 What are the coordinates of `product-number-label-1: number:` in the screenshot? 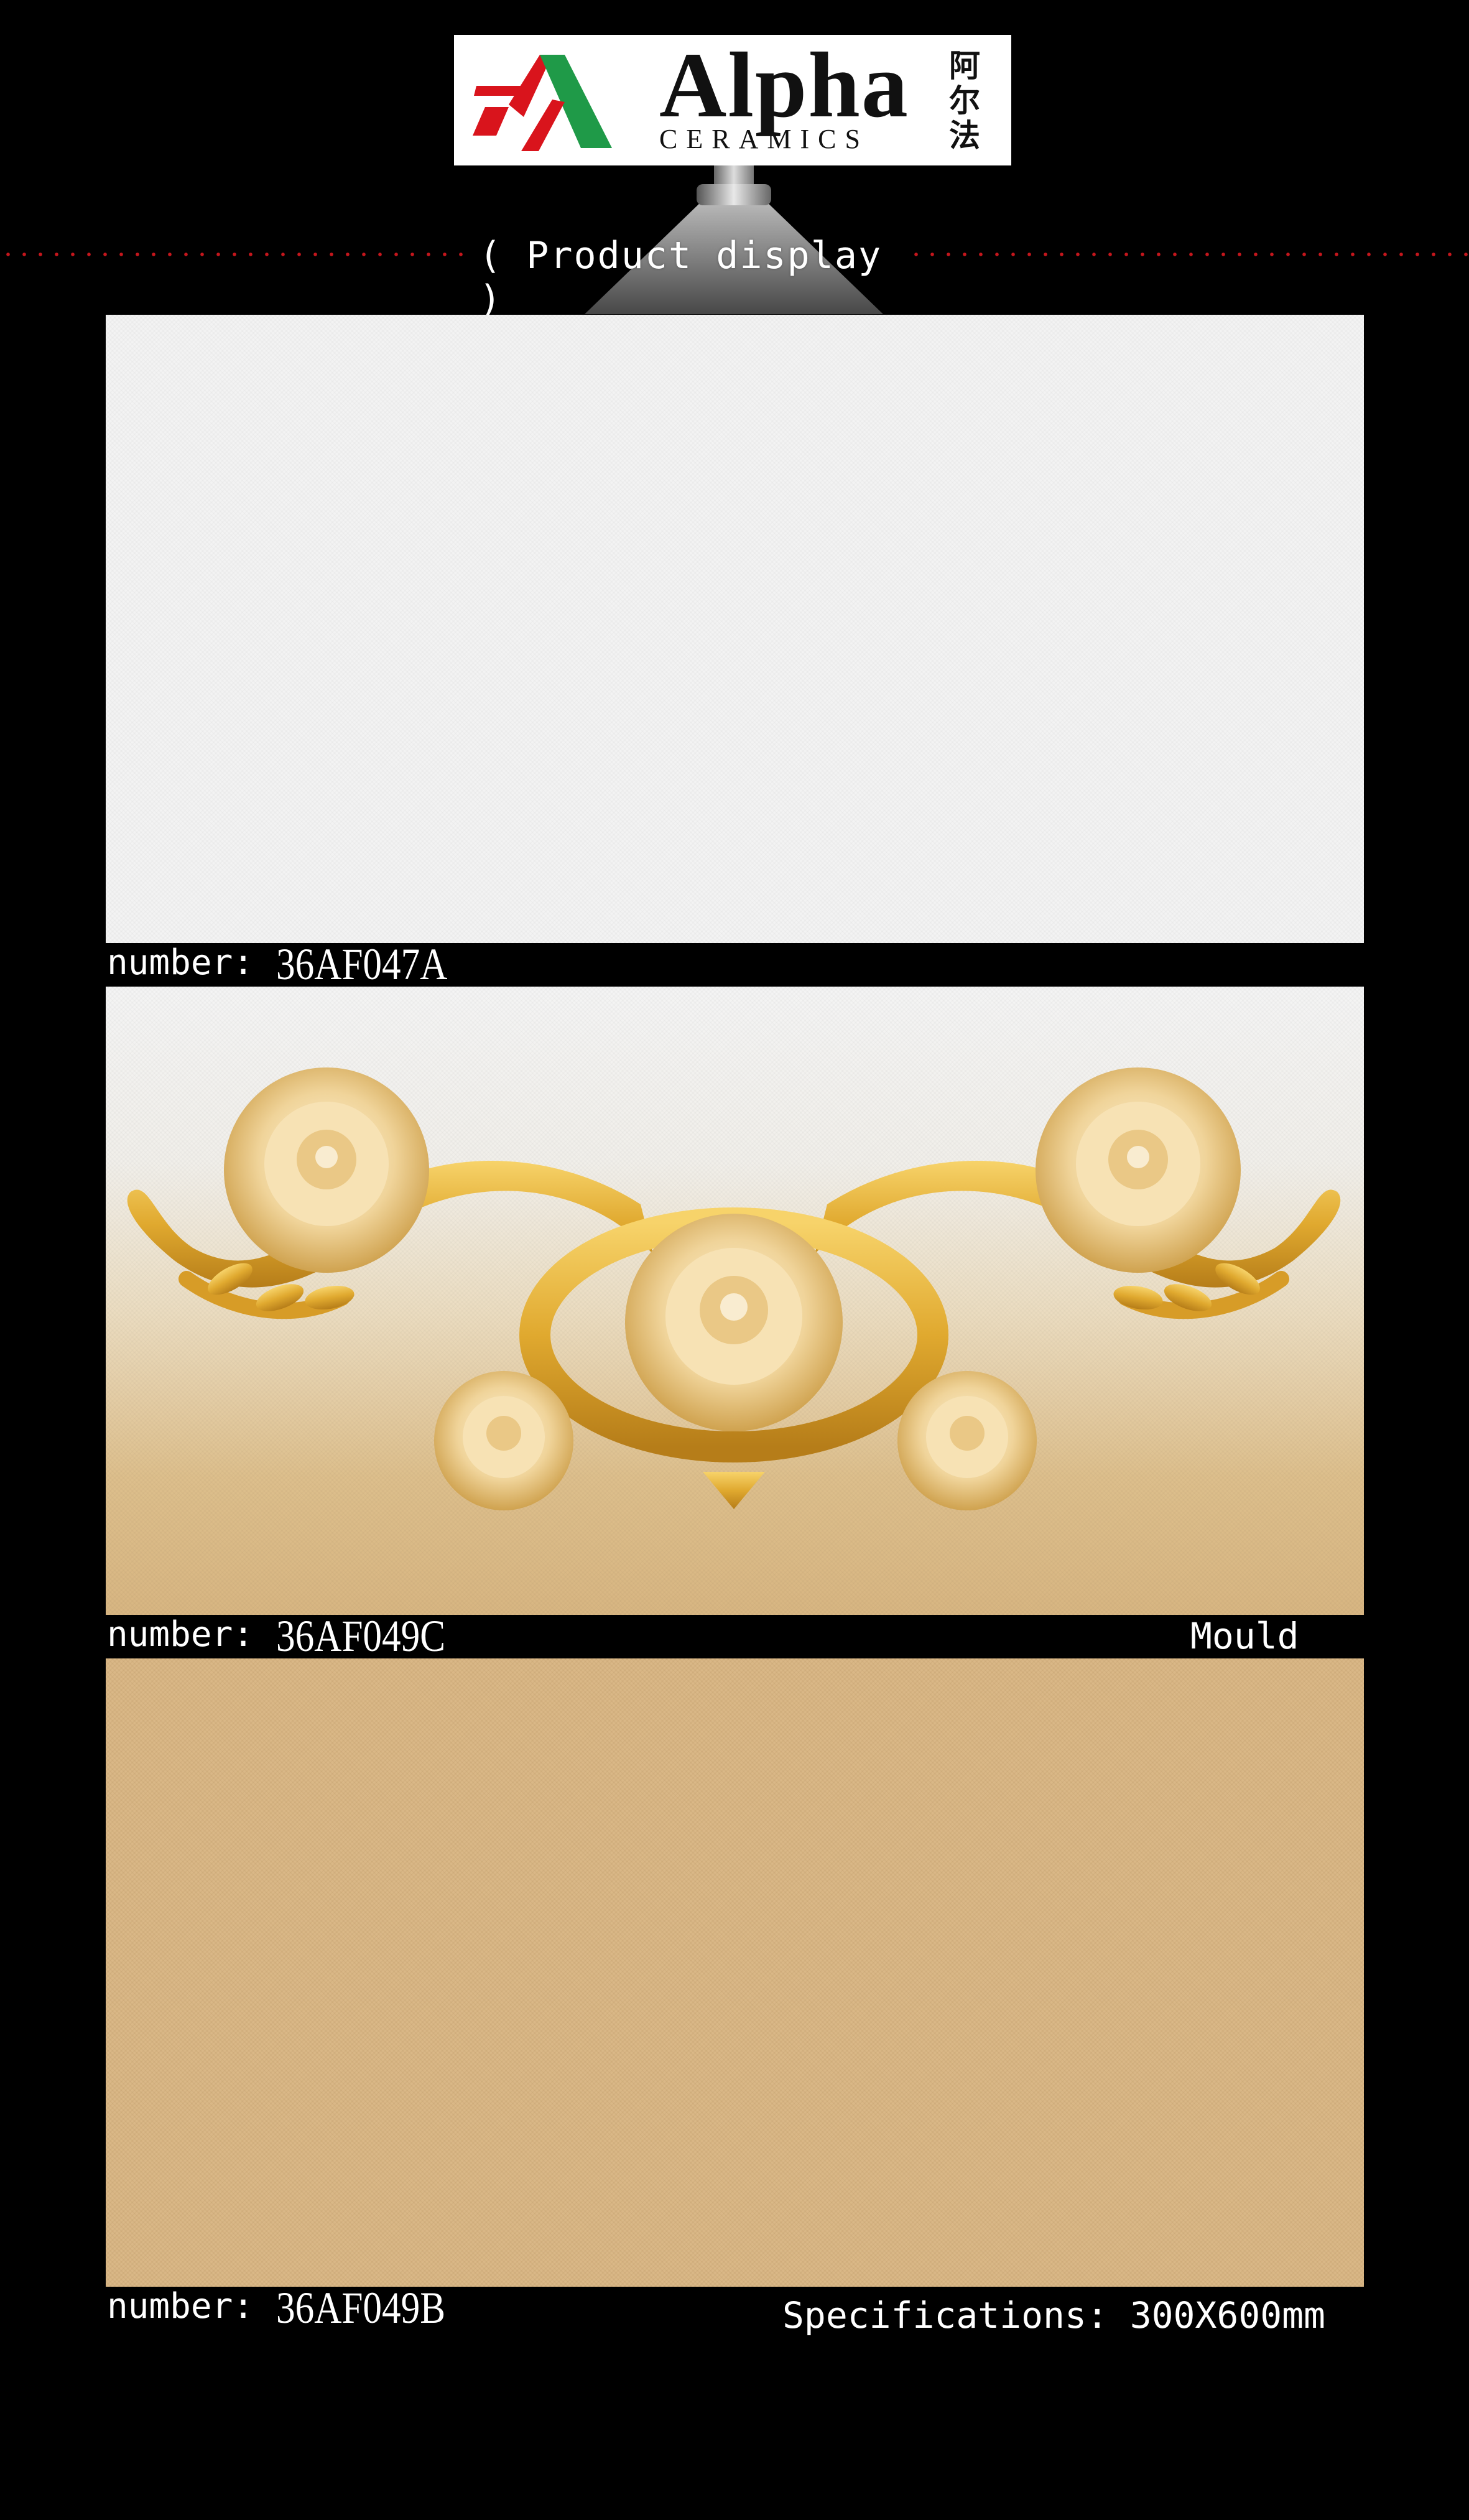 It's located at (180, 963).